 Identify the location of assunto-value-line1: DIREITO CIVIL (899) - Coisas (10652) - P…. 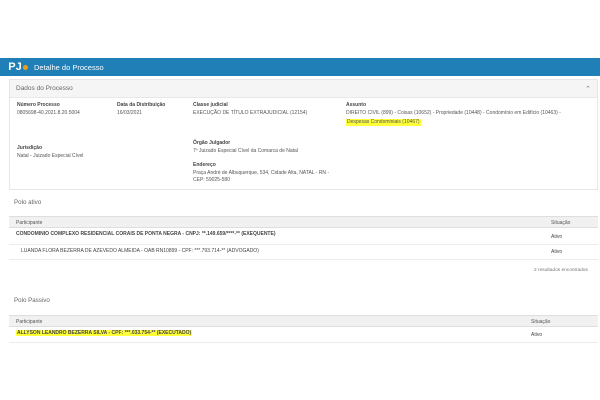
(453, 113).